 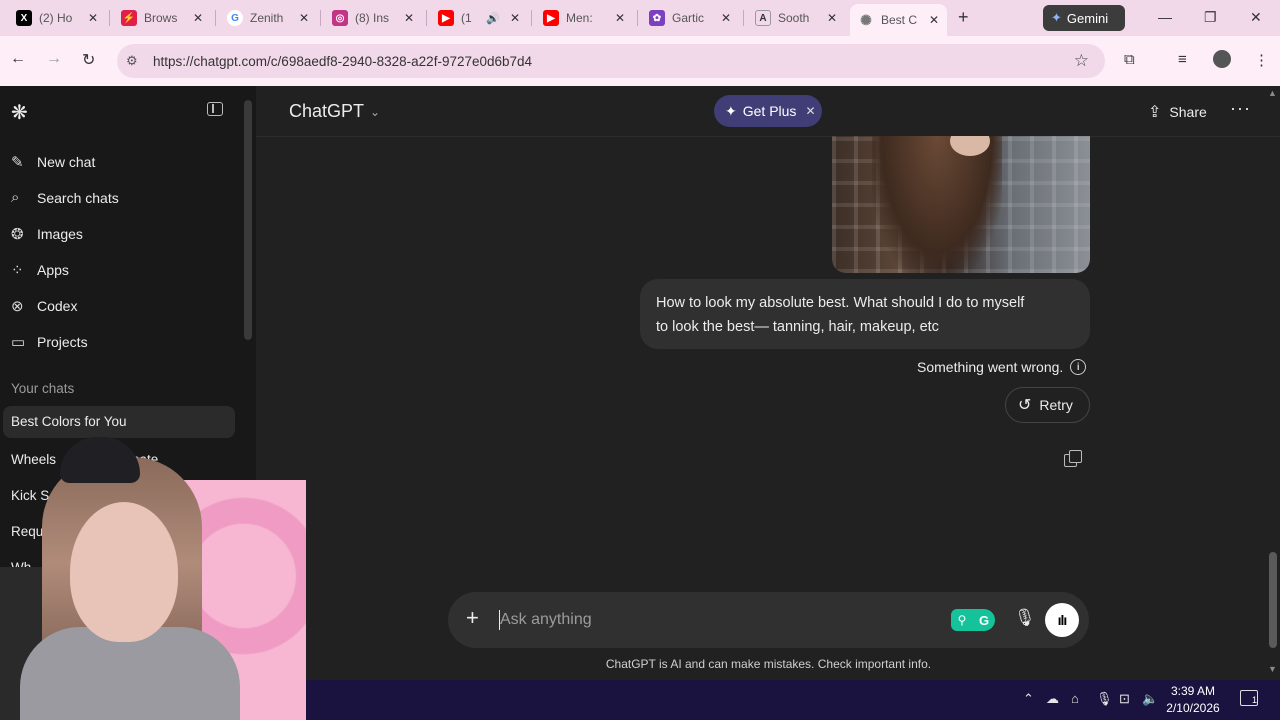 What do you see at coordinates (1150, 699) in the screenshot?
I see `volume-icon: 🔈` at bounding box center [1150, 699].